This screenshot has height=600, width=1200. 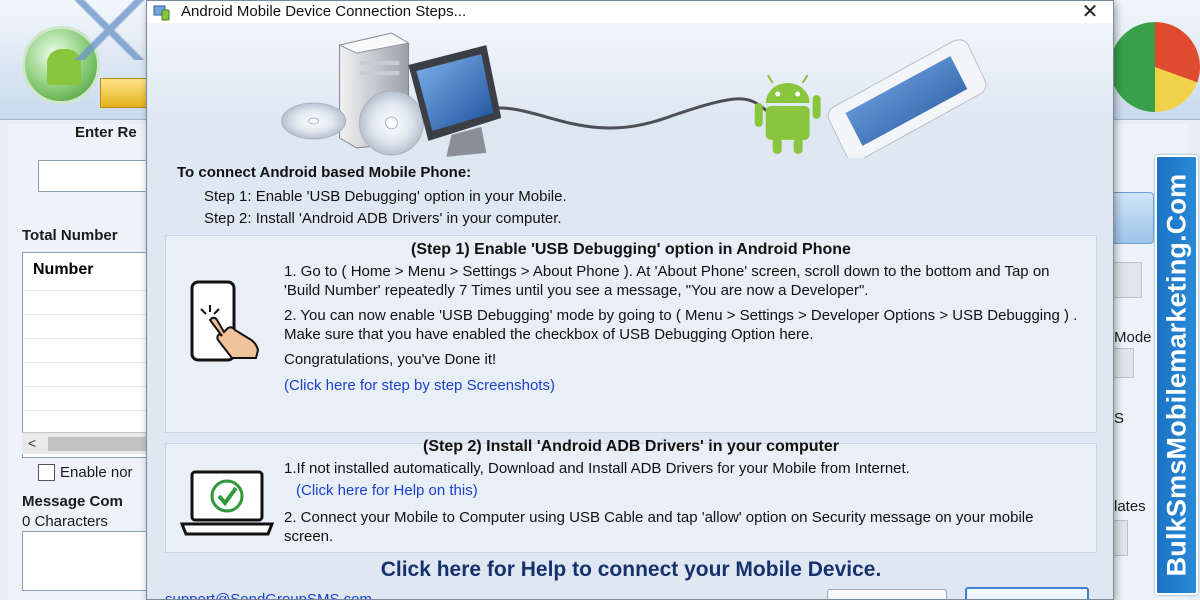 I want to click on dialog-primary-button, so click(x=1027, y=593).